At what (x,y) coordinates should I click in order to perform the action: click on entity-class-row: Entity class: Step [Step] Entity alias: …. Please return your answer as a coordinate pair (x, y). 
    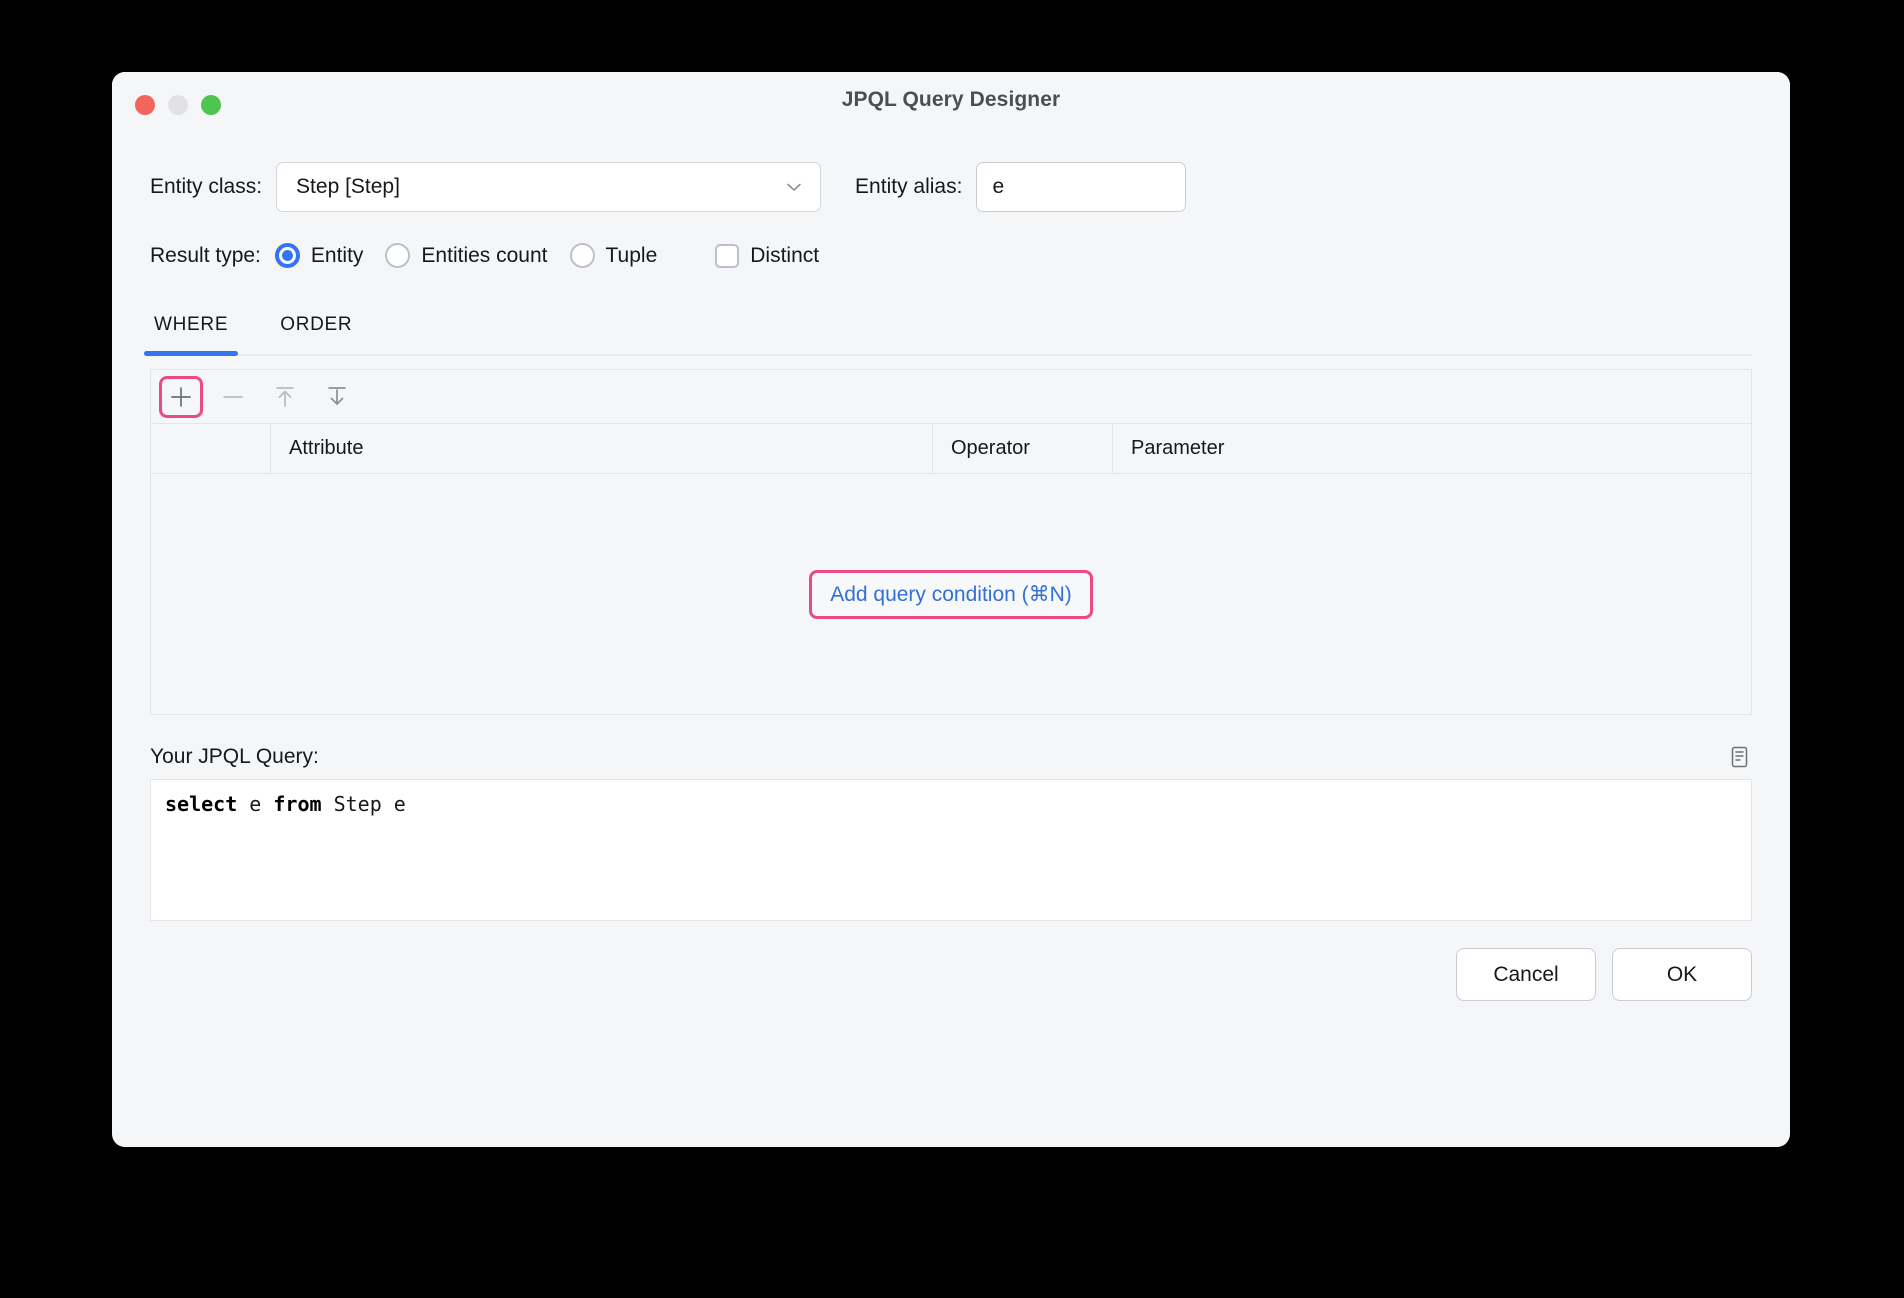
    Looking at the image, I should click on (951, 187).